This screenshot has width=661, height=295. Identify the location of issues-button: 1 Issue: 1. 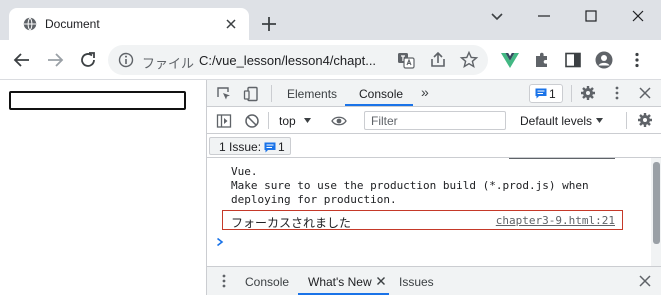
(250, 146).